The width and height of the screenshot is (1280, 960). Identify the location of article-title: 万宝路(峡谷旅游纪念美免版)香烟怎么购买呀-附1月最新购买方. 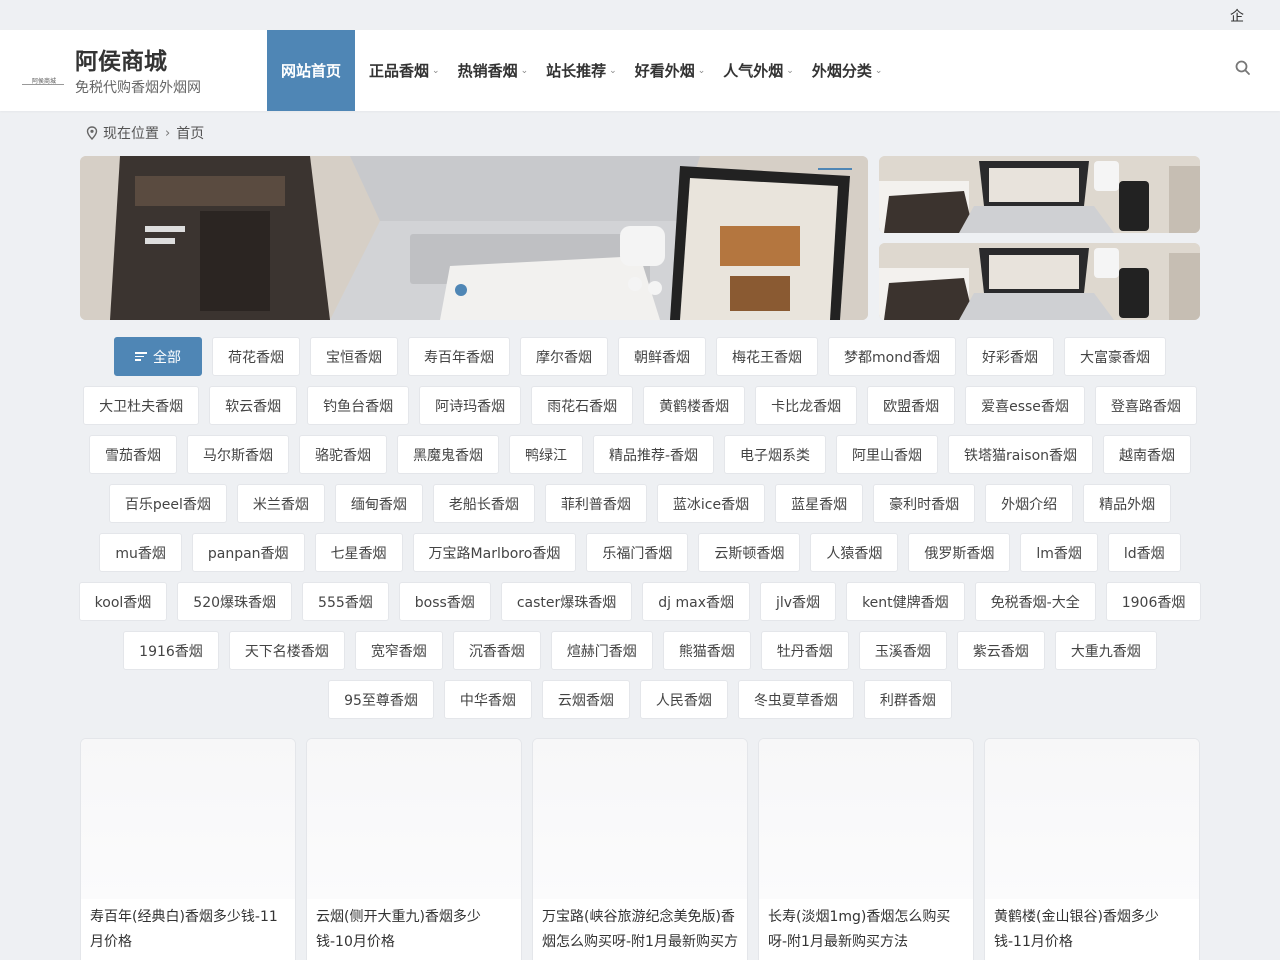
(640, 930).